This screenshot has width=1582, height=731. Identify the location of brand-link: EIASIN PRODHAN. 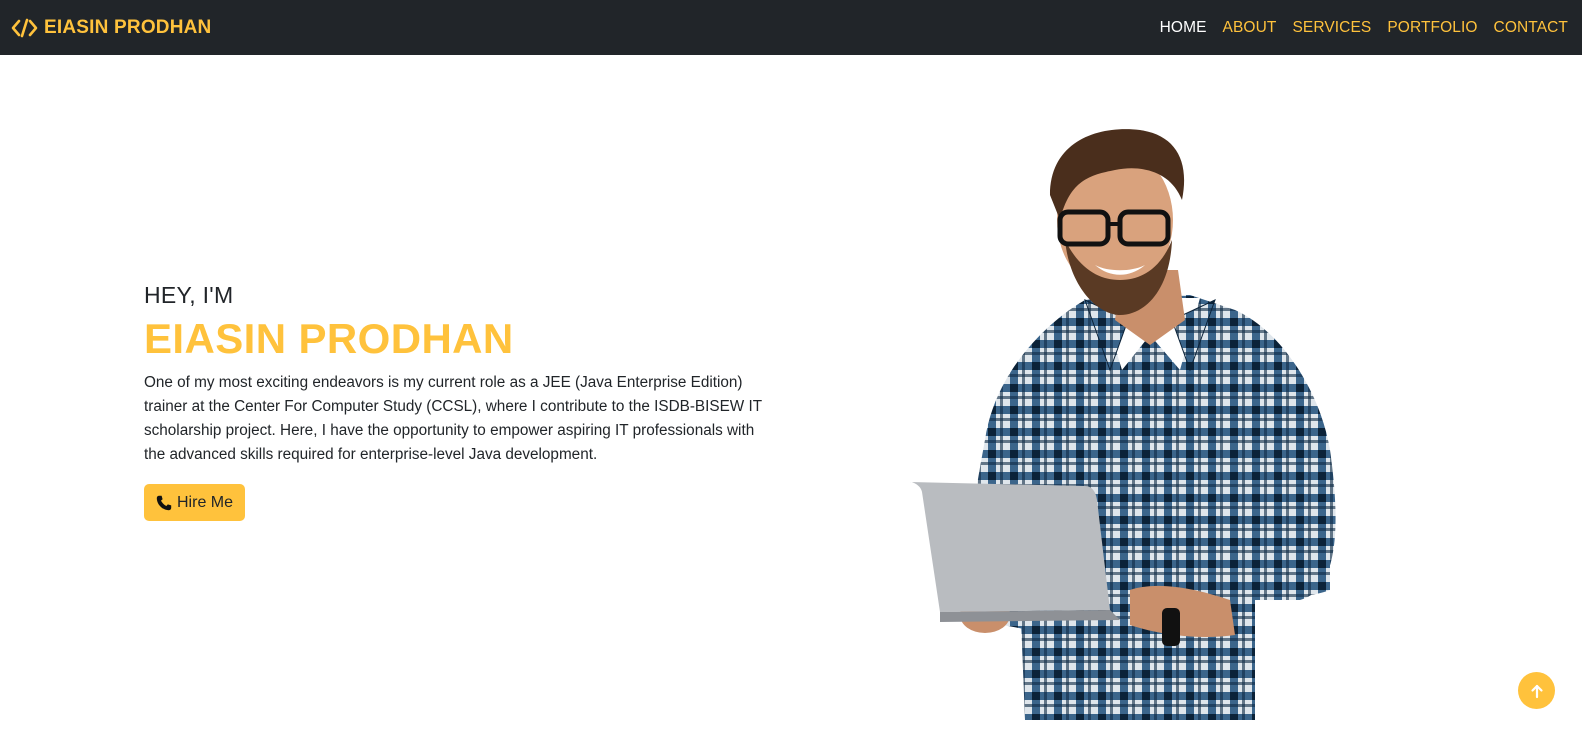
(111, 28).